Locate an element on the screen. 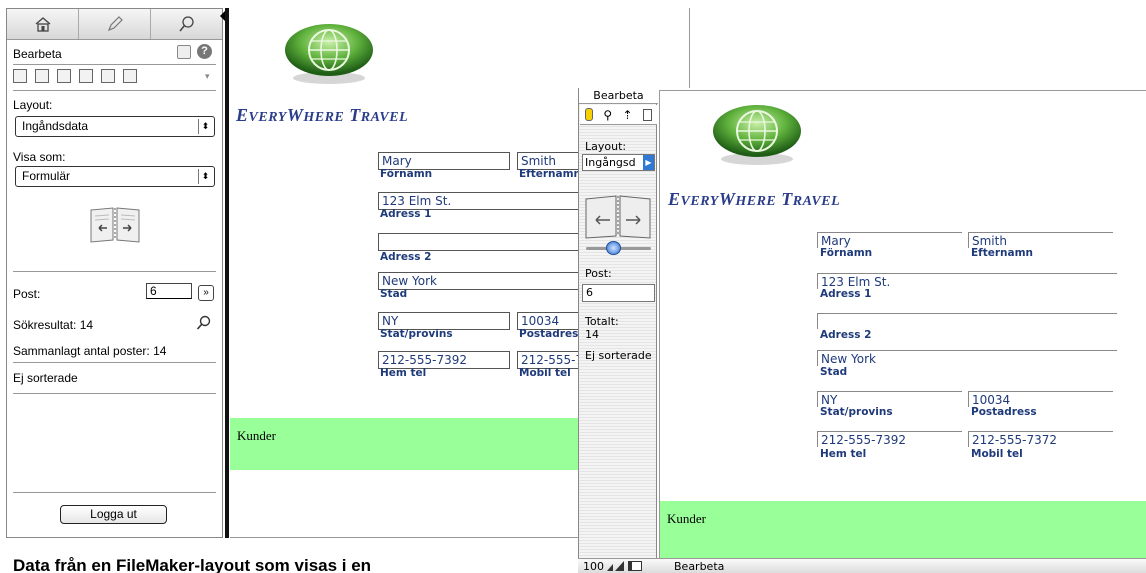  layout-popup: Ingångsd ▶ is located at coordinates (618, 162).